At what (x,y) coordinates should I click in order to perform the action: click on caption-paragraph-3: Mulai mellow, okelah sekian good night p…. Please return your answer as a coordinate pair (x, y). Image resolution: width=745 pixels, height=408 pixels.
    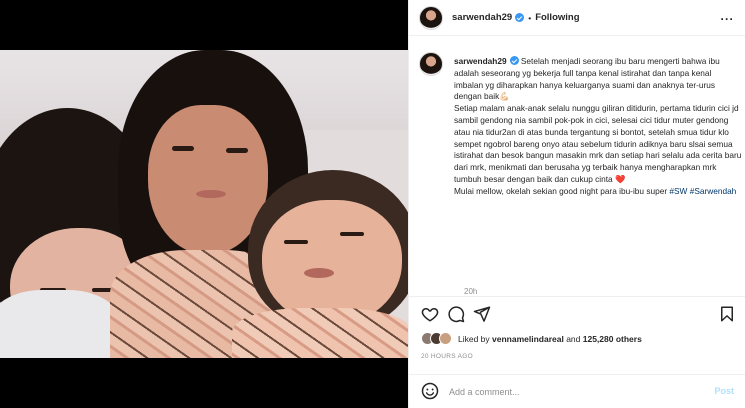
    Looking at the image, I should click on (561, 190).